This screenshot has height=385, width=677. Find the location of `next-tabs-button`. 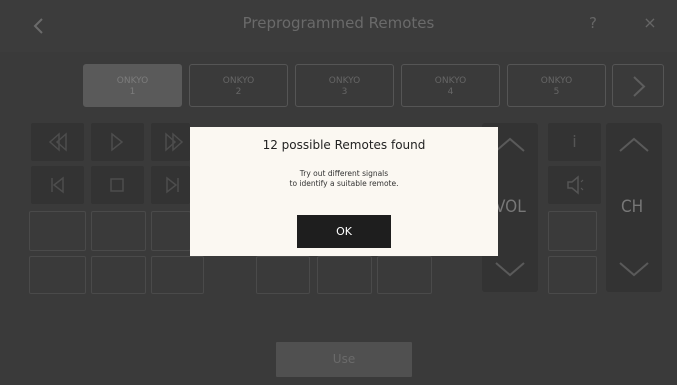

next-tabs-button is located at coordinates (638, 85).